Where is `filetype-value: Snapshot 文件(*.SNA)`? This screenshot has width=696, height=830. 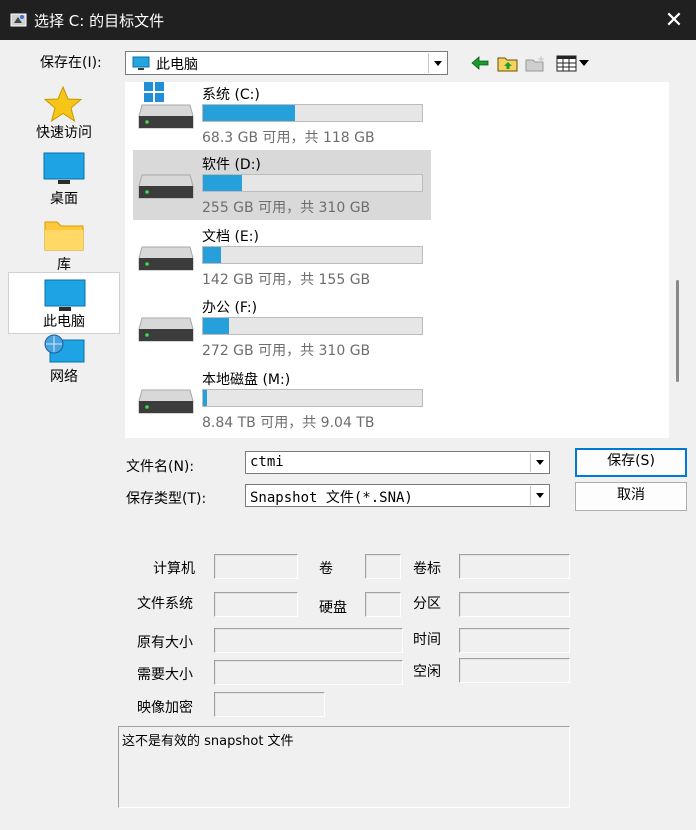 filetype-value: Snapshot 文件(*.SNA) is located at coordinates (331, 498).